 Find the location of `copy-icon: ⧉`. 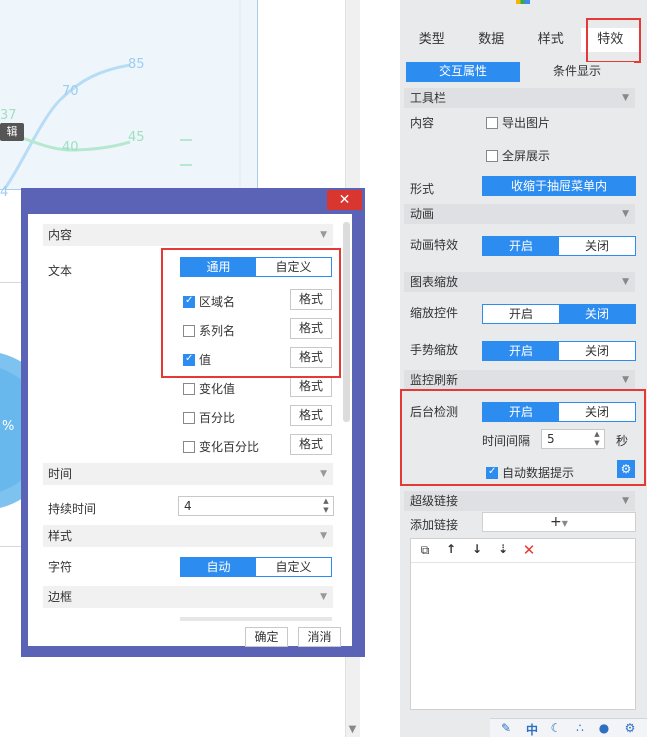

copy-icon: ⧉ is located at coordinates (425, 550).